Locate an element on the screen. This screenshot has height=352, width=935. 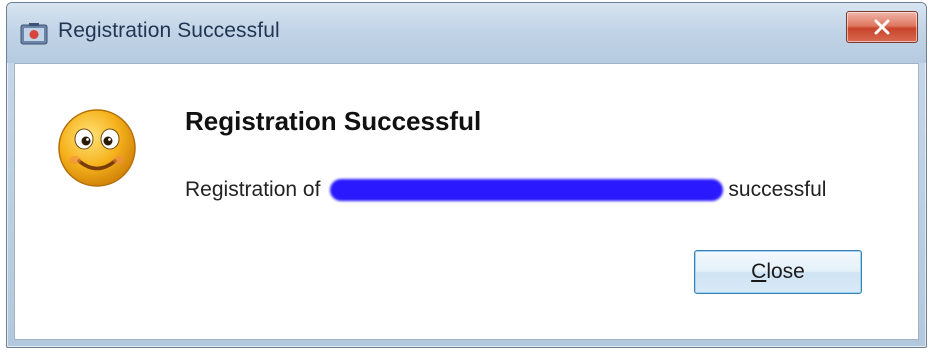
message-prefix: Registration of is located at coordinates (253, 189).